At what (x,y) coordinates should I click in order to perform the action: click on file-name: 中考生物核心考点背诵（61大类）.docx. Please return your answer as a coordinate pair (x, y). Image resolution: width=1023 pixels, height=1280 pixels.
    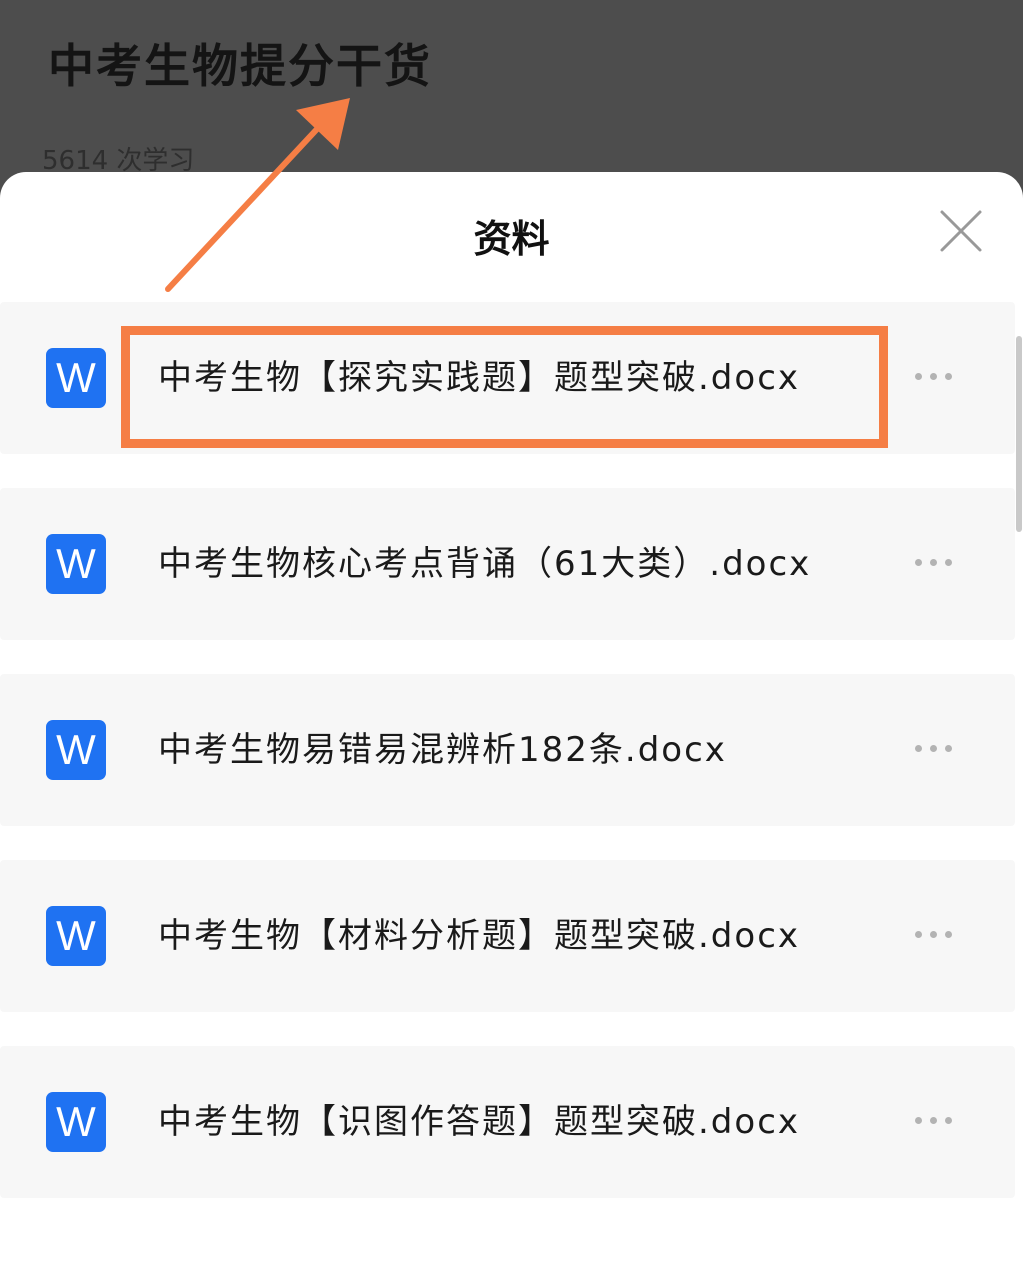
    Looking at the image, I should click on (485, 564).